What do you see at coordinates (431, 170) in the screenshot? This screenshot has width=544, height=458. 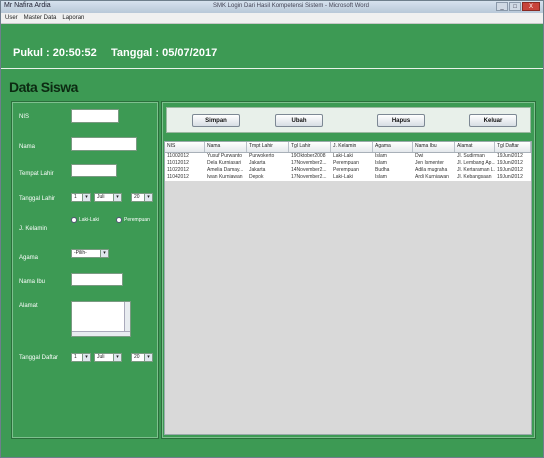 I see `table-cell: Adila mugraha` at bounding box center [431, 170].